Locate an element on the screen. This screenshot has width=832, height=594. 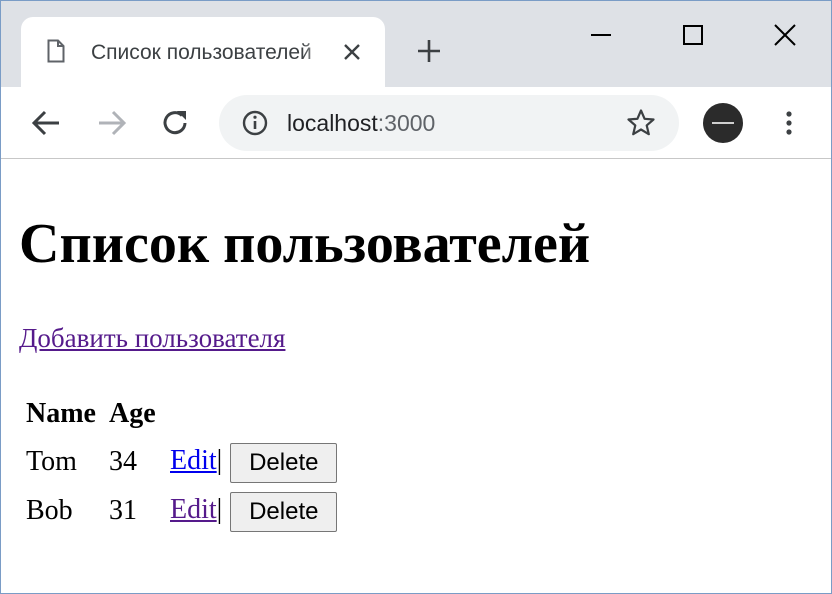
tab-strip: Список пользователей is located at coordinates (416, 44).